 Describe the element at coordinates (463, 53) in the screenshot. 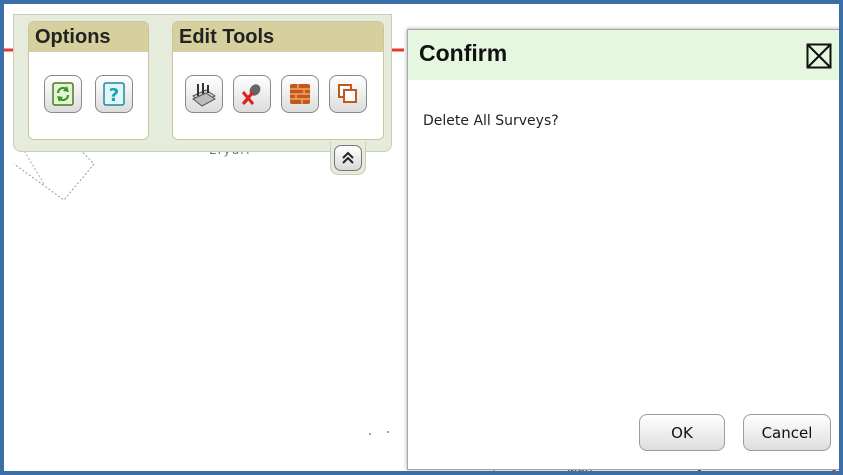

I see `dialog-title: Confirm` at that location.